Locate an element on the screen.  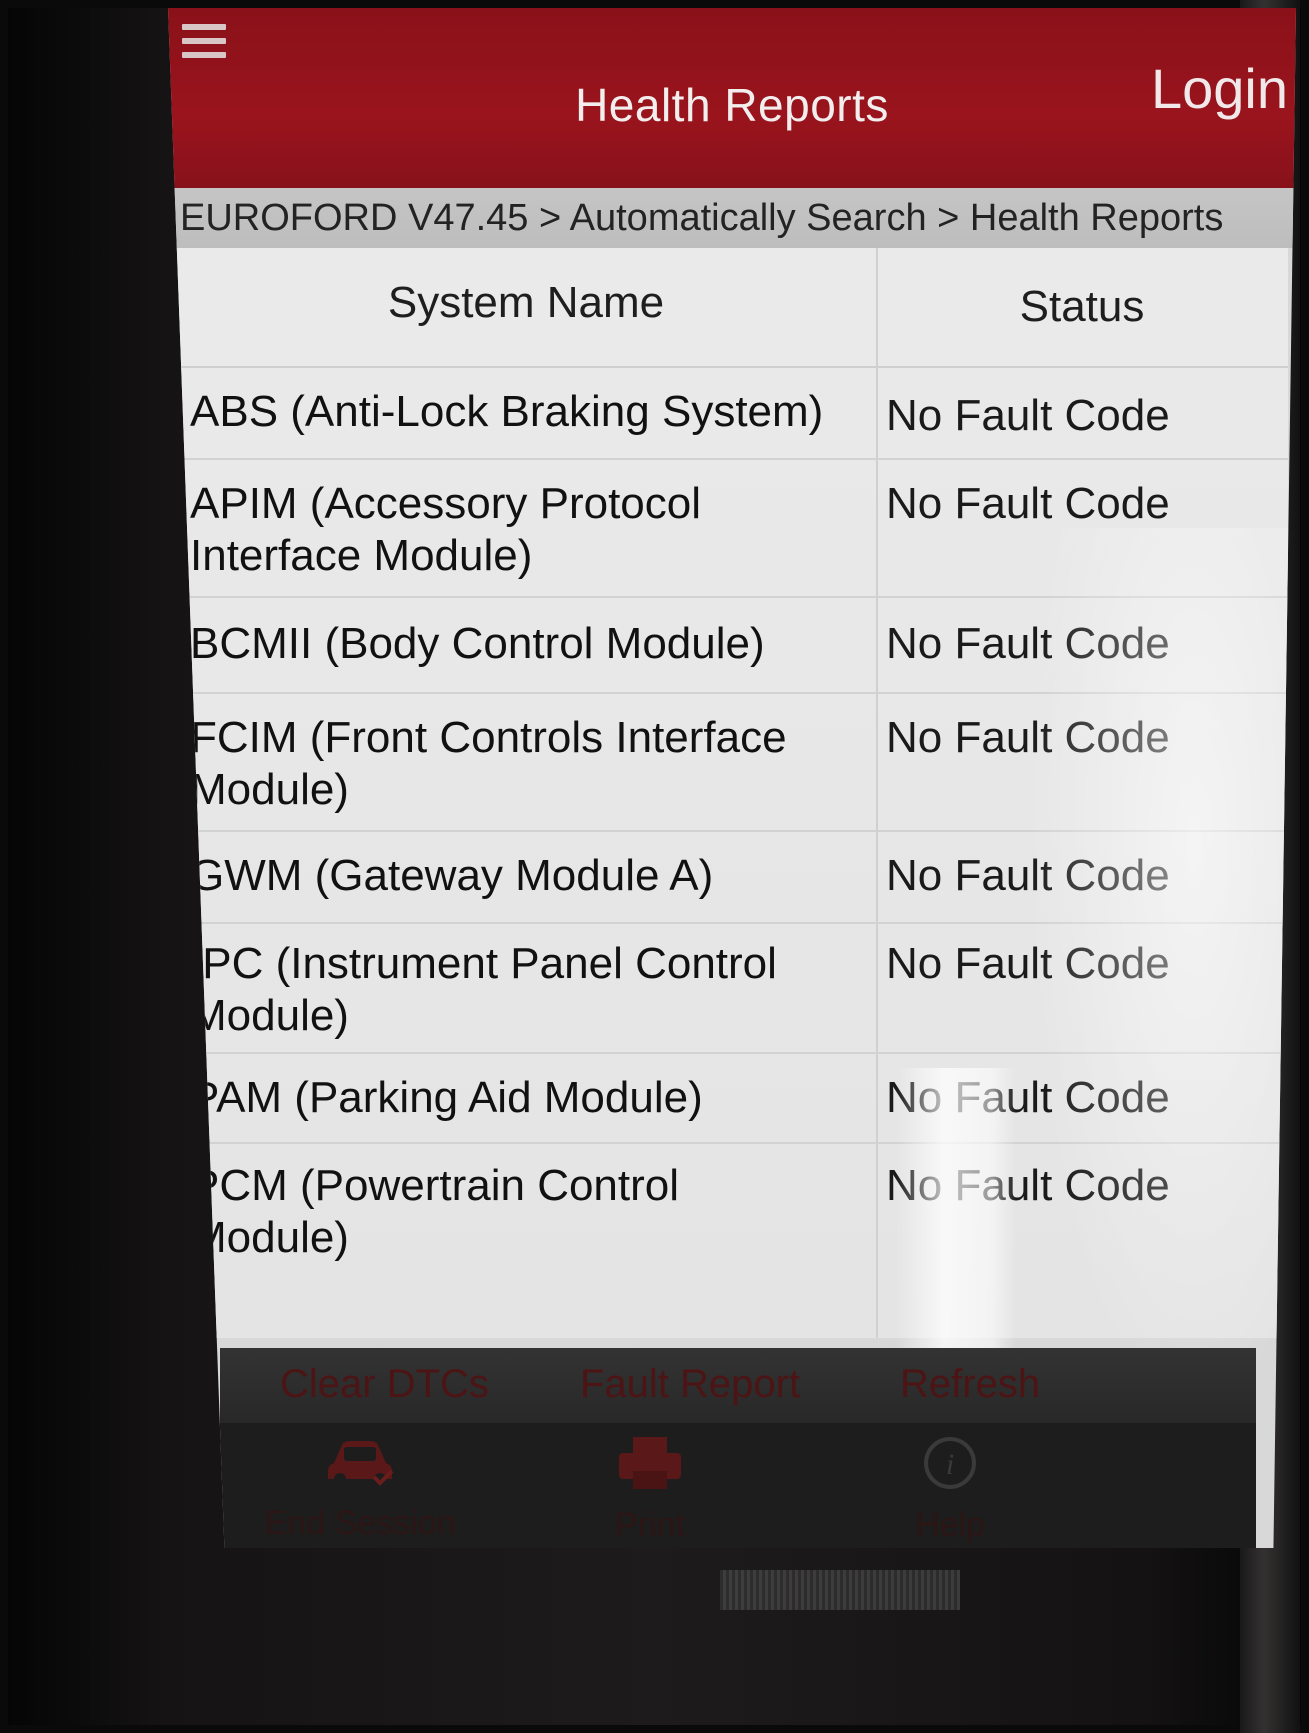
print-button: Print is located at coordinates (650, 1489).